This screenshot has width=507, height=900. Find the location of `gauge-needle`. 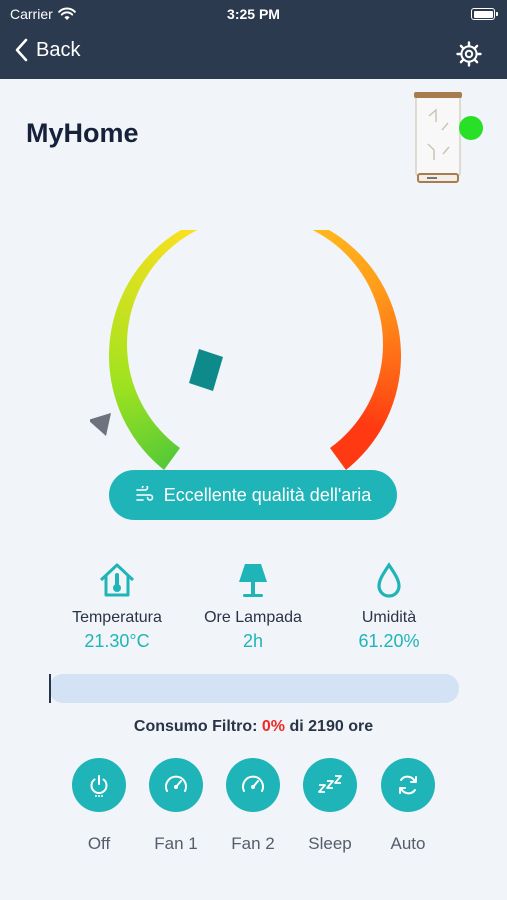

gauge-needle is located at coordinates (206, 370).